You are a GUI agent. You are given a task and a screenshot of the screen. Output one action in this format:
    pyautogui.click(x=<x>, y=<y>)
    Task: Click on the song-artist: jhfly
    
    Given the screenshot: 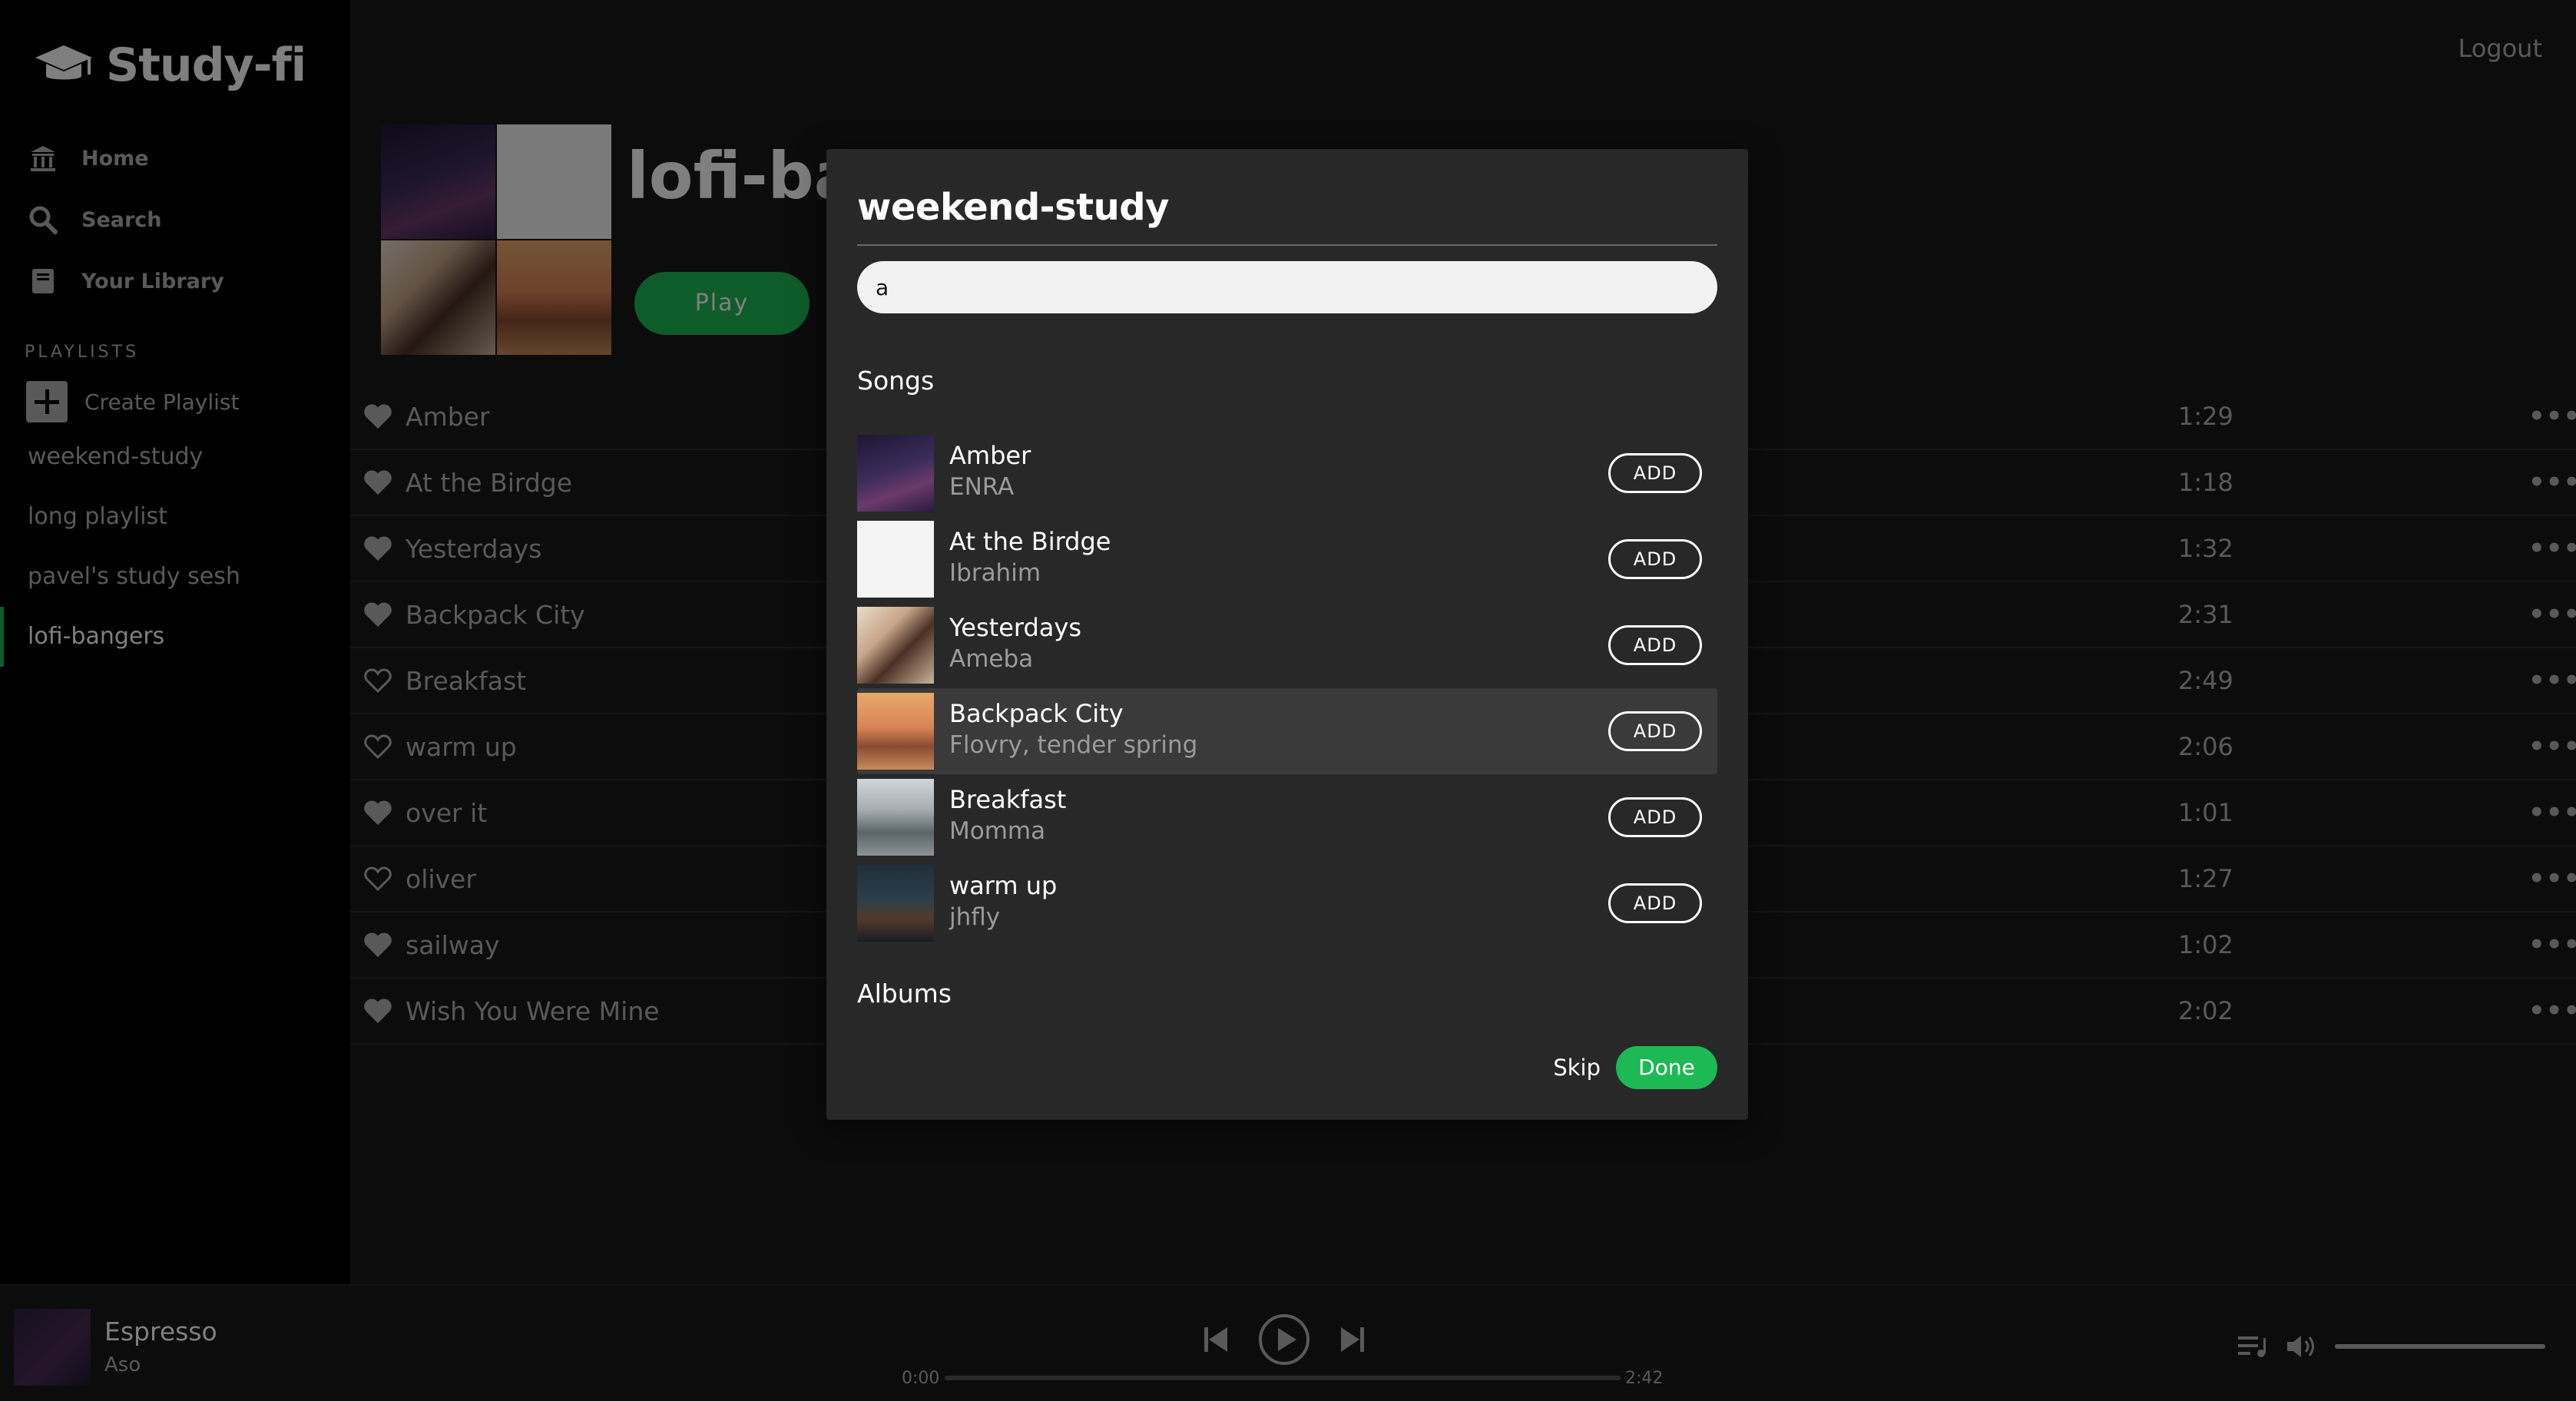 What is the action you would take?
    pyautogui.click(x=975, y=917)
    